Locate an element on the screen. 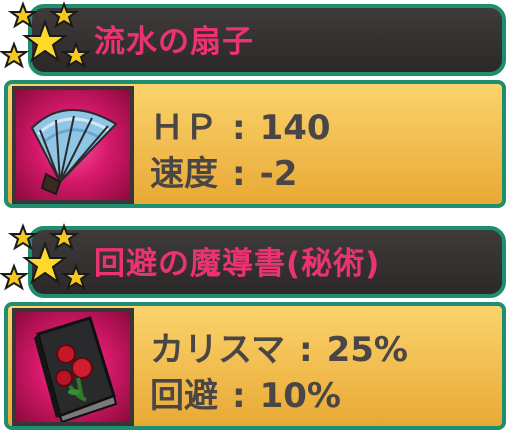  stat-label: カリスマ is located at coordinates (217, 350).